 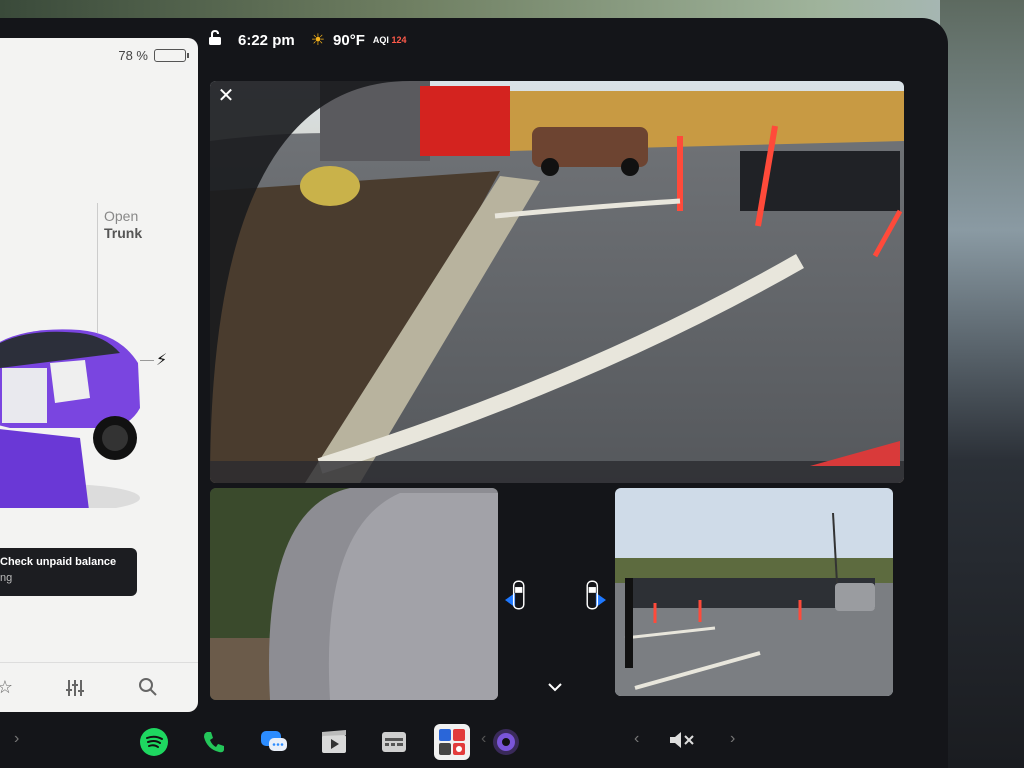 I want to click on clock: 6:22 pm, so click(x=266, y=40).